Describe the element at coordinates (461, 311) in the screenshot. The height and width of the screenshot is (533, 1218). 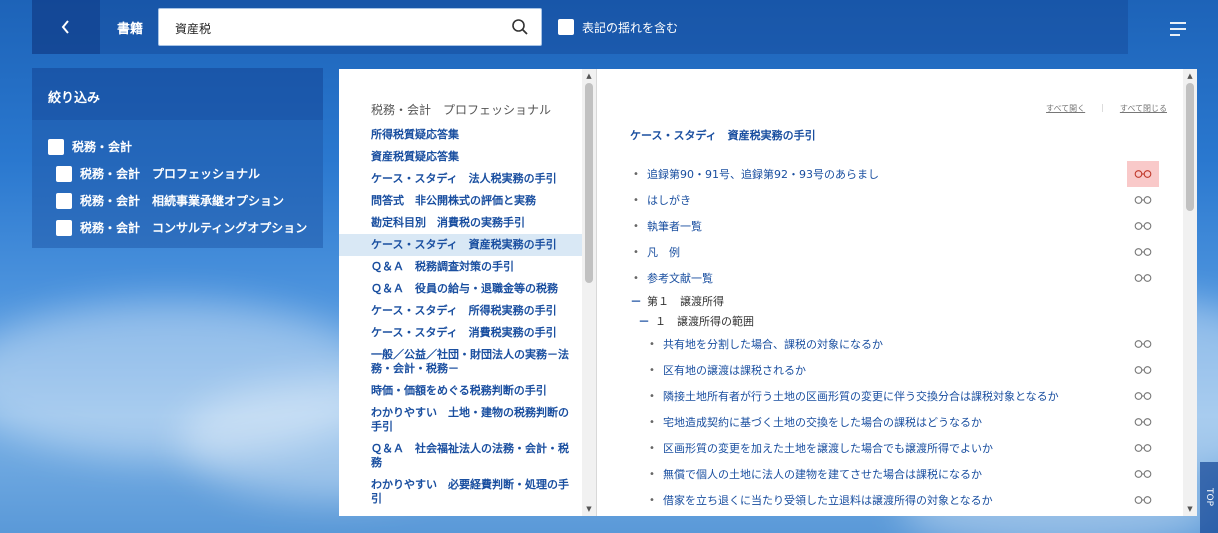
I see `book-item: ケース・スタディ 所得税実務の手引` at that location.